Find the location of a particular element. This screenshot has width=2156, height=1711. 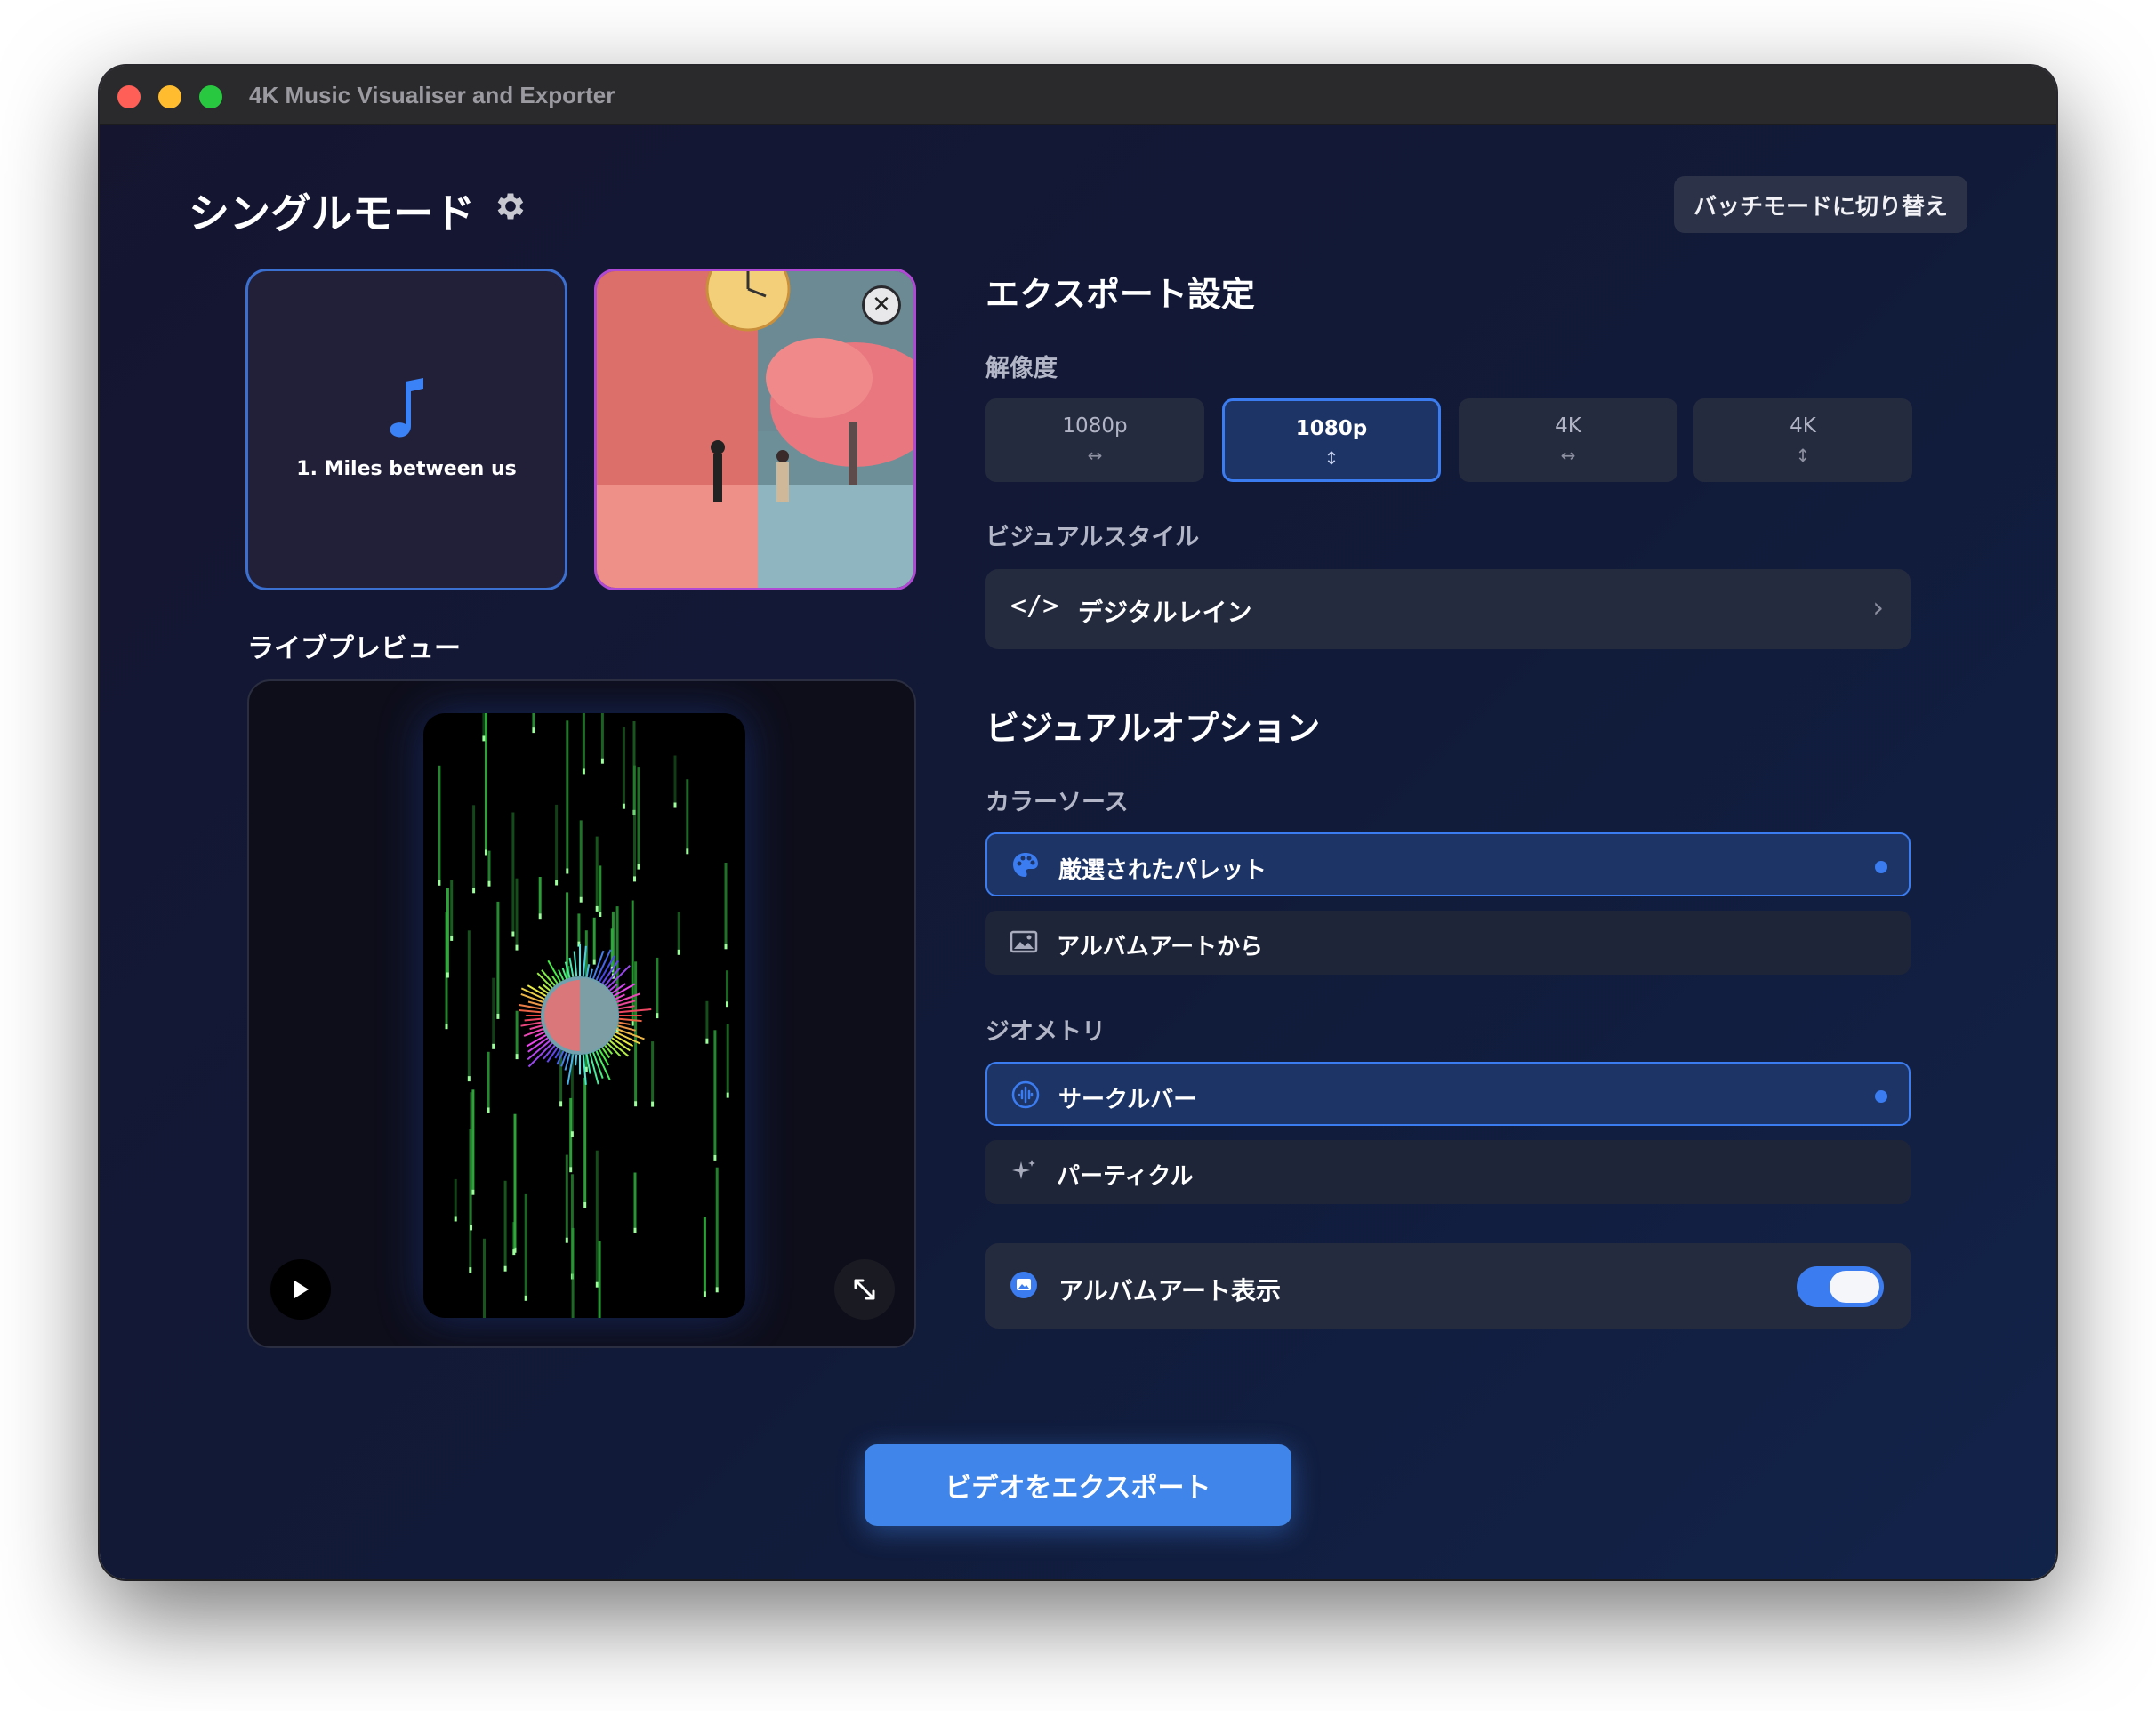

resolution-4k-portrait: 4K ↕ is located at coordinates (1803, 440).